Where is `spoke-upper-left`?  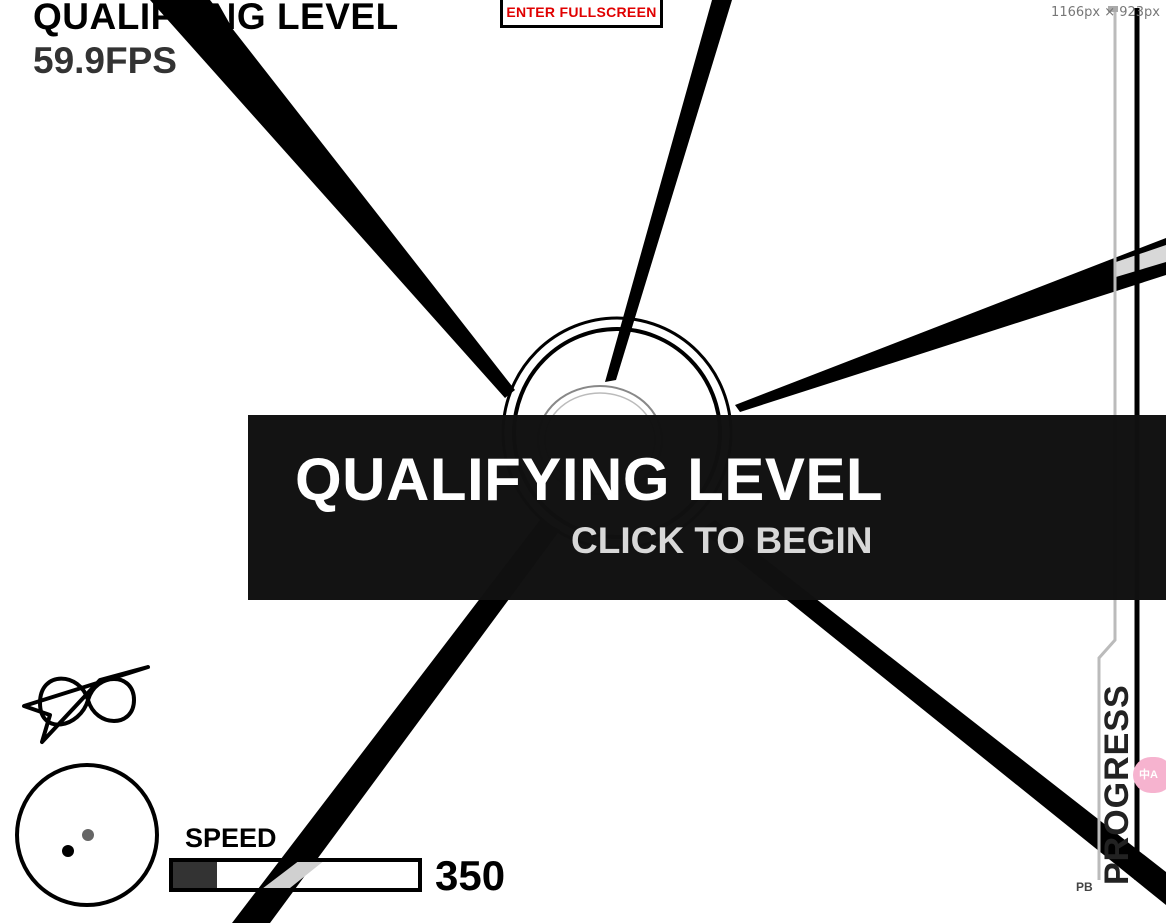
spoke-upper-left is located at coordinates (332, 199).